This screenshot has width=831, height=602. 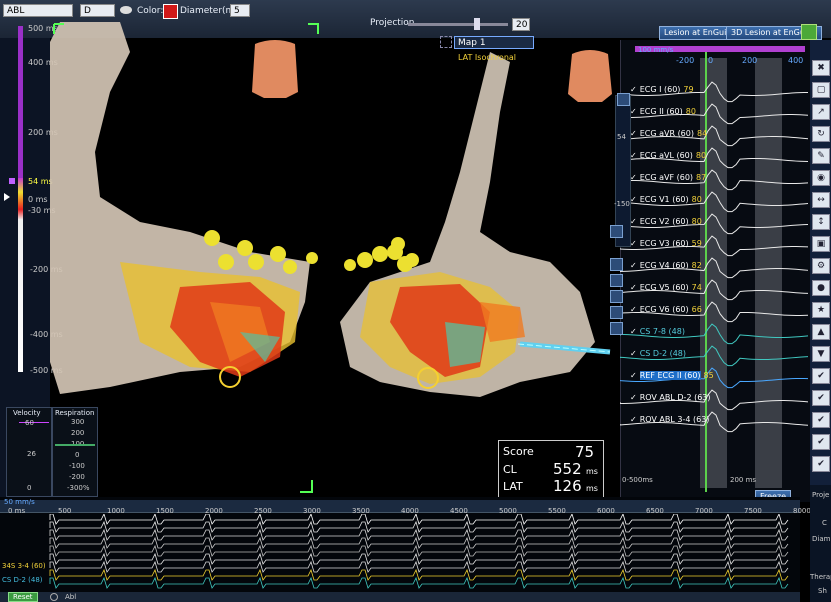 What do you see at coordinates (696, 265) in the screenshot?
I see `ecg-channel-value: 82` at bounding box center [696, 265].